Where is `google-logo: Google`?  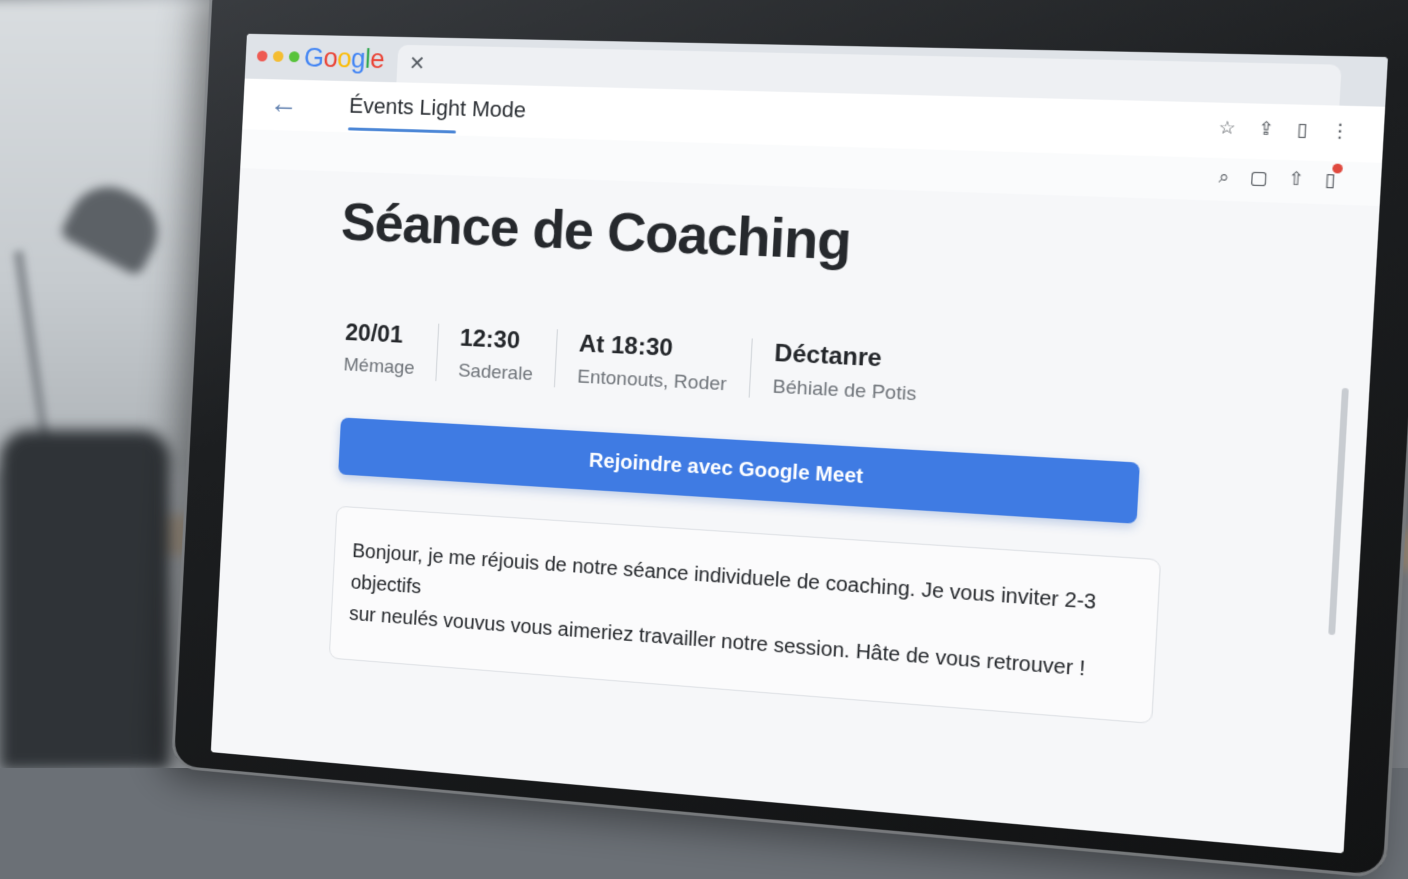 google-logo: Google is located at coordinates (344, 59).